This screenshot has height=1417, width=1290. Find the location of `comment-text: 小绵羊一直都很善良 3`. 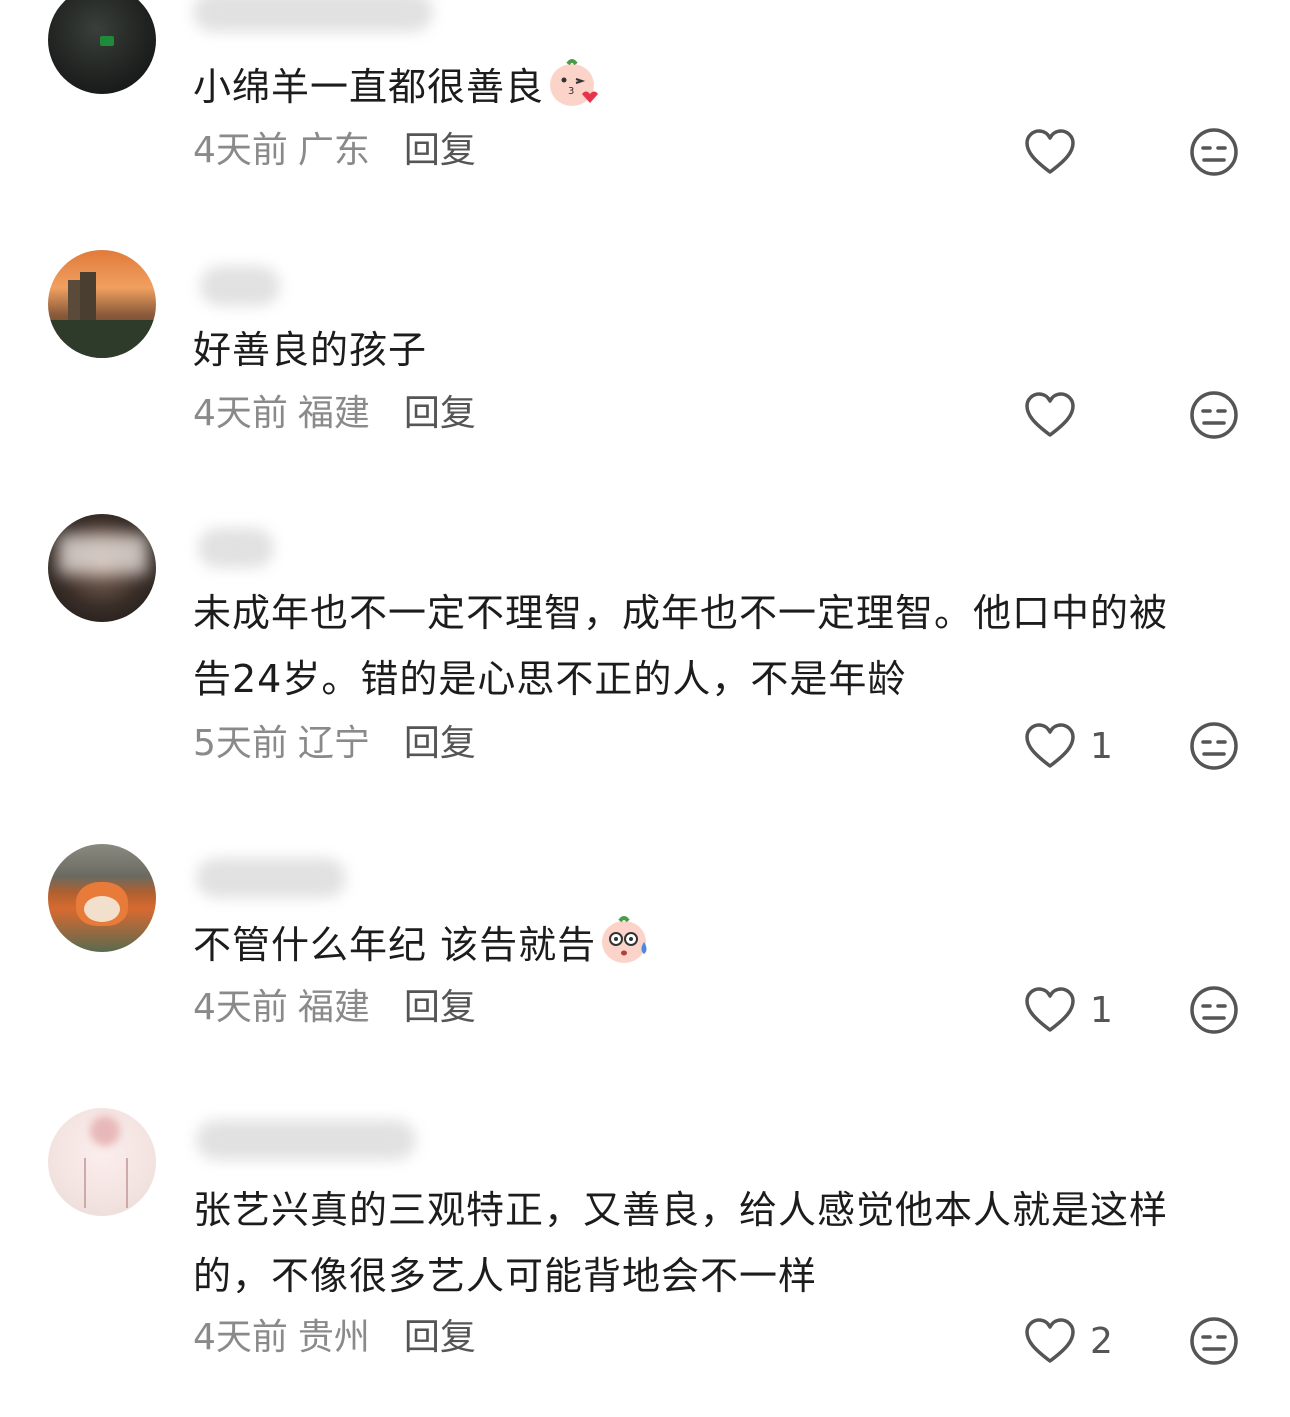

comment-text: 小绵羊一直都很善良 3 is located at coordinates (718, 91).